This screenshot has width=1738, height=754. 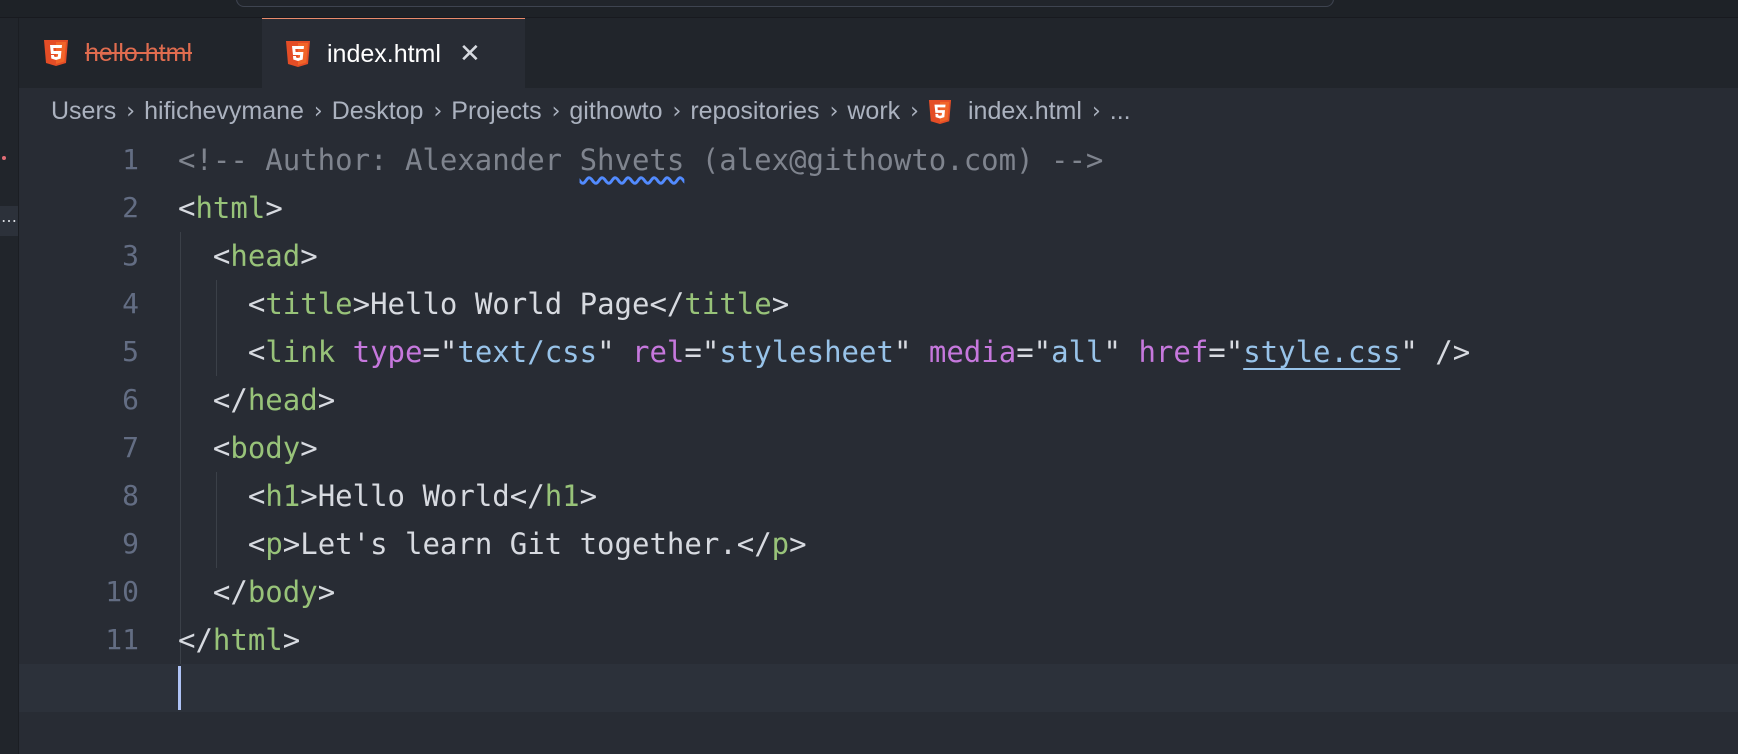 I want to click on code-line-7: <body>, so click(x=265, y=448).